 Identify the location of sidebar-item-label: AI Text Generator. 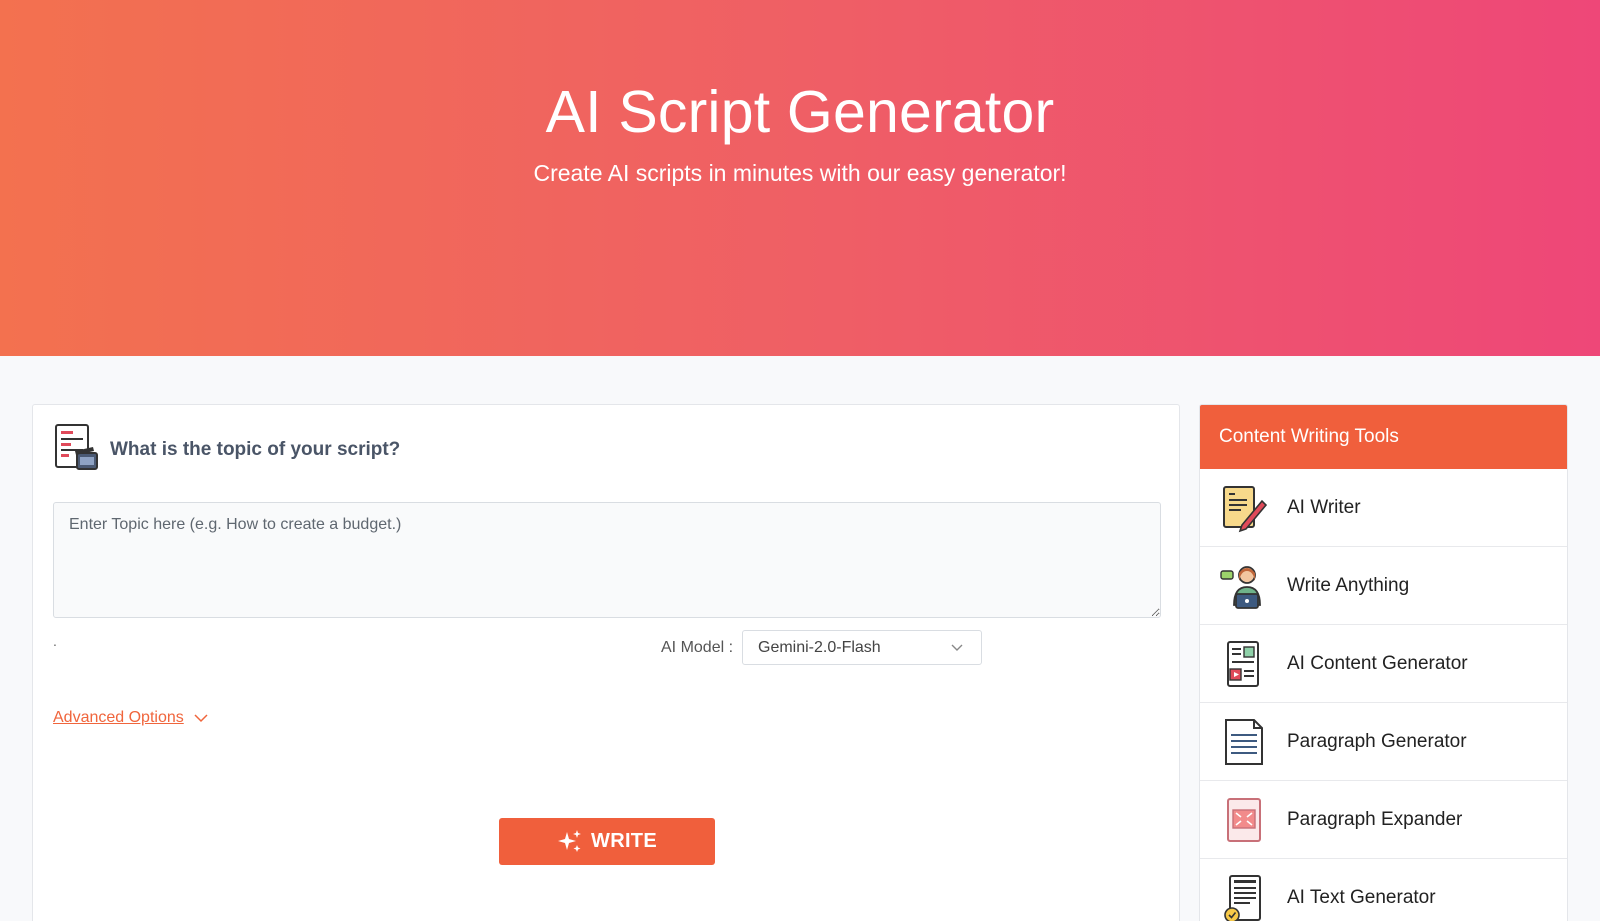
(1361, 897).